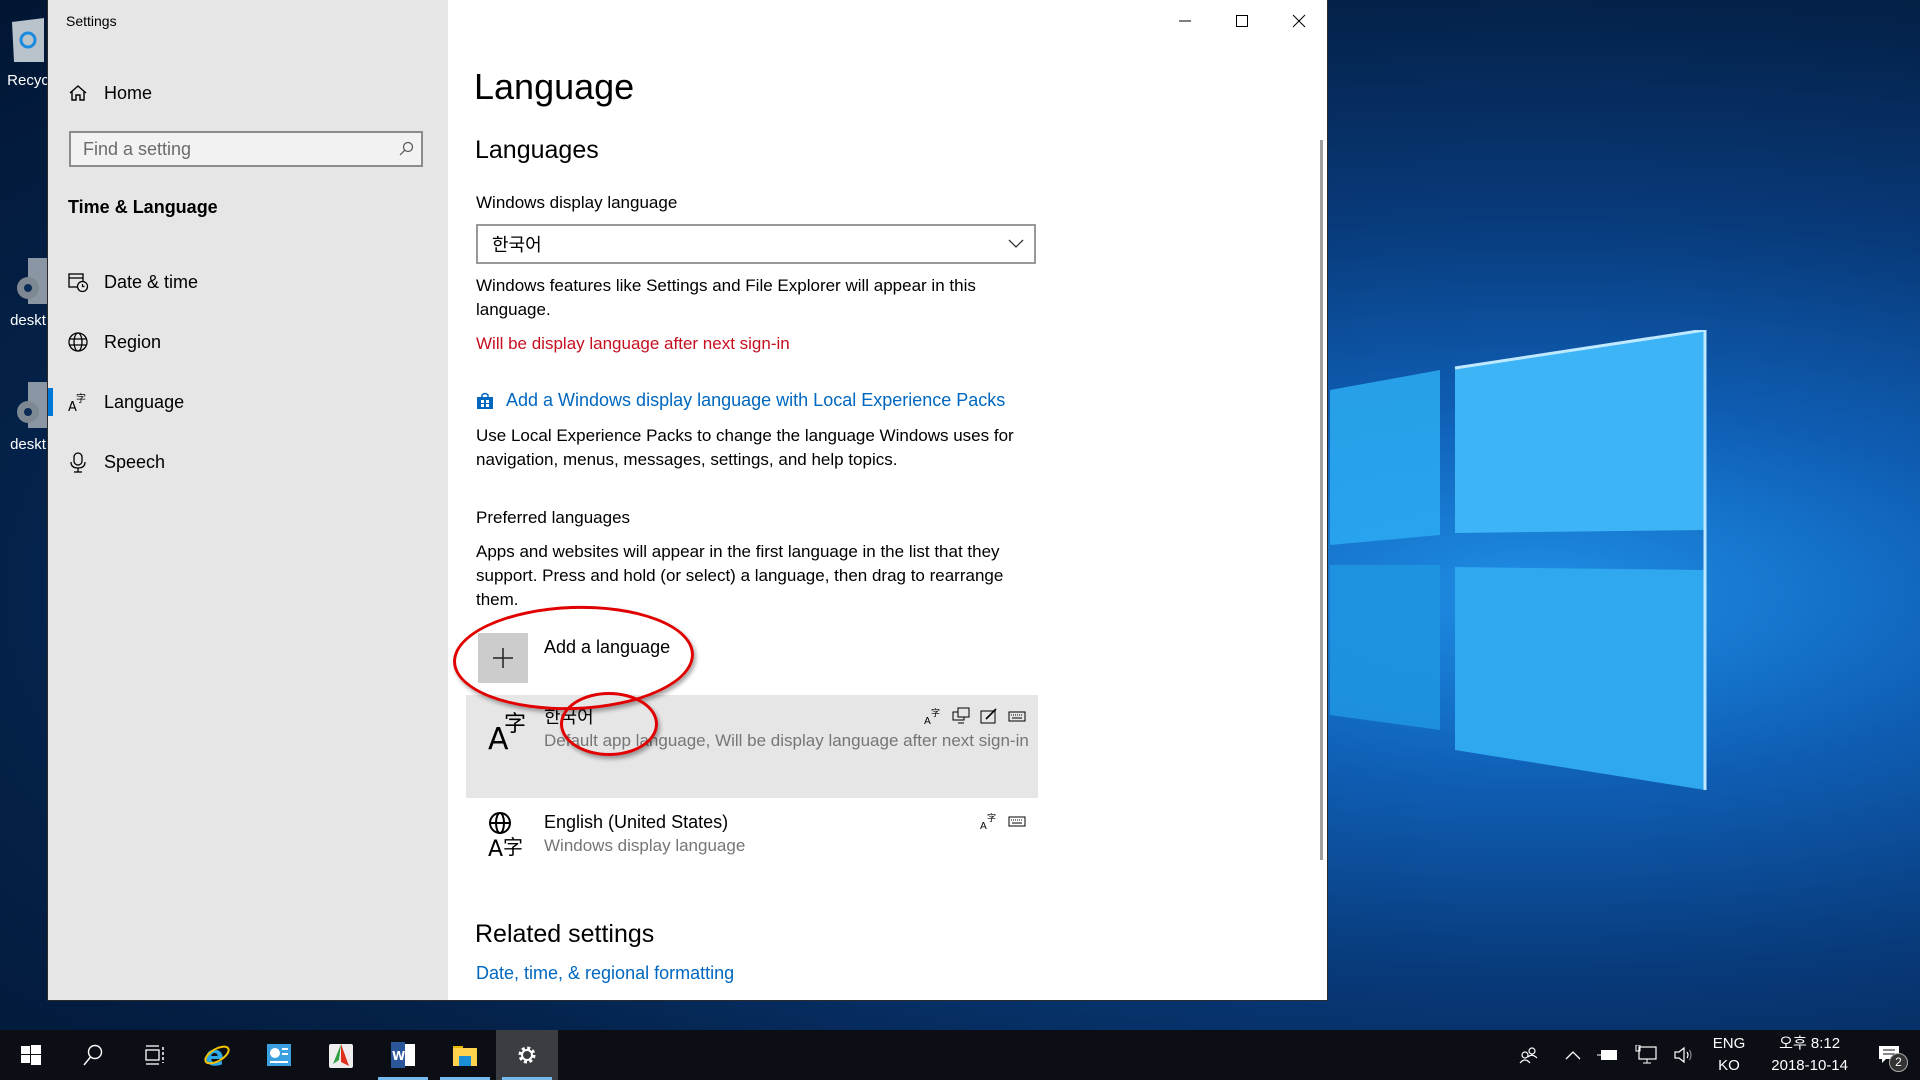 The height and width of the screenshot is (1080, 1920). I want to click on volume-button, so click(1683, 1055).